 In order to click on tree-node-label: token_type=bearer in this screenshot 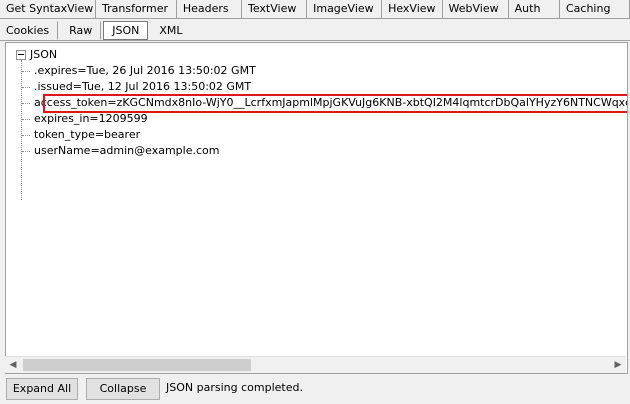, I will do `click(87, 134)`.